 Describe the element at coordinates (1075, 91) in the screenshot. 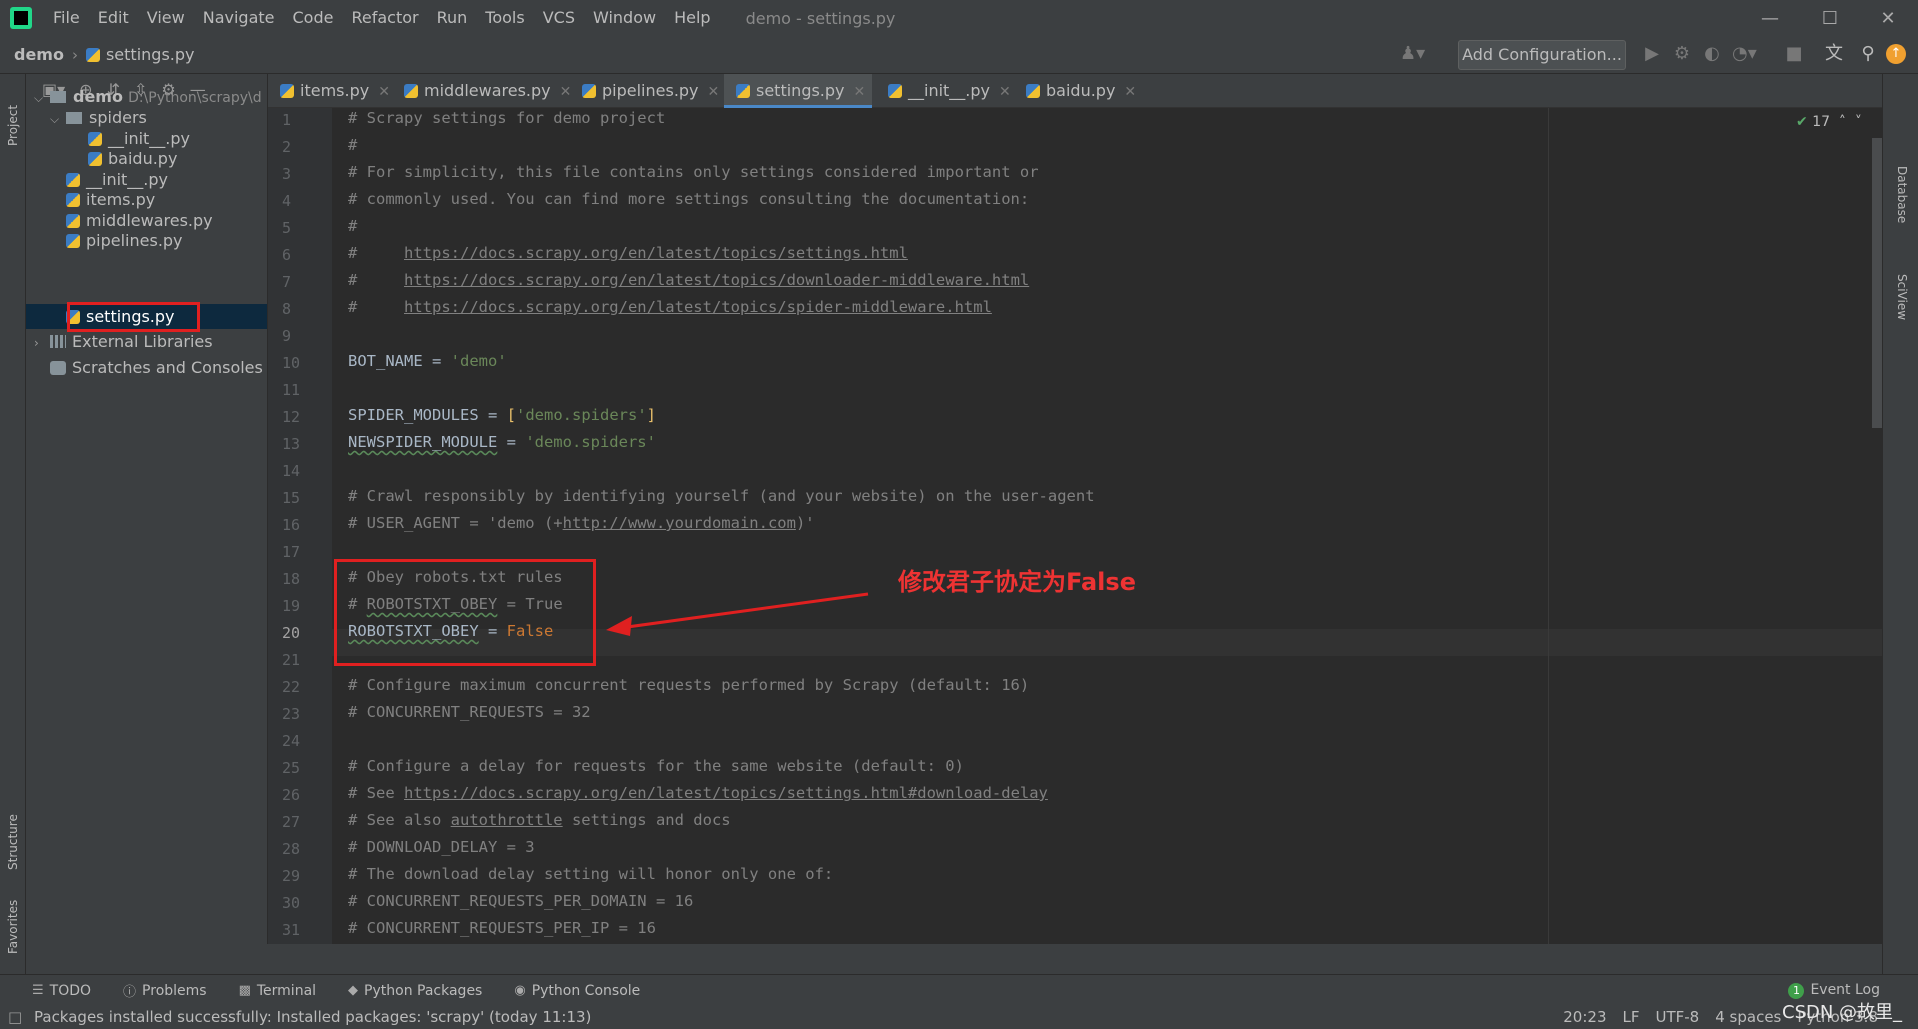

I see `tab-baidu: baidu.py ✕` at that location.